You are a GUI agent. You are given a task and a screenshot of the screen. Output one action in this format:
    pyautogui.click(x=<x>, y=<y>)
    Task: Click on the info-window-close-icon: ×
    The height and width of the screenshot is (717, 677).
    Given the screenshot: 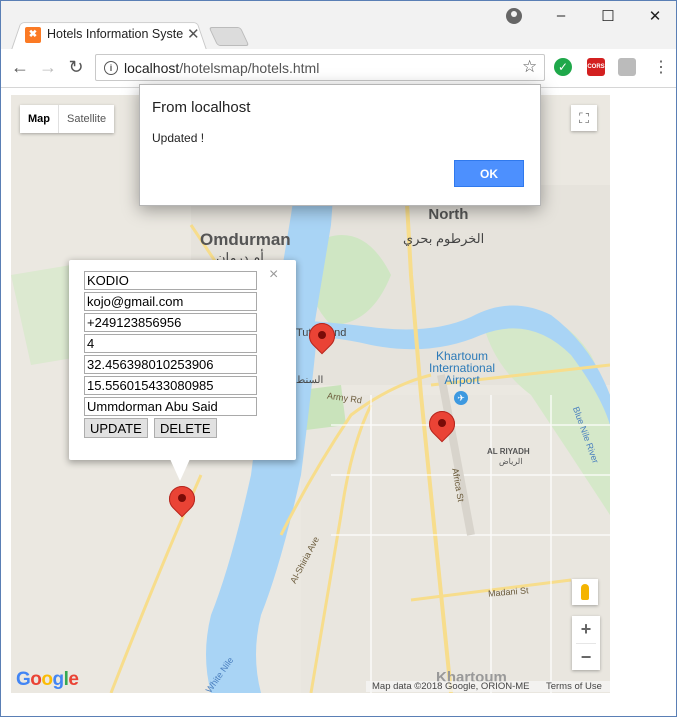 What is the action you would take?
    pyautogui.click(x=273, y=275)
    